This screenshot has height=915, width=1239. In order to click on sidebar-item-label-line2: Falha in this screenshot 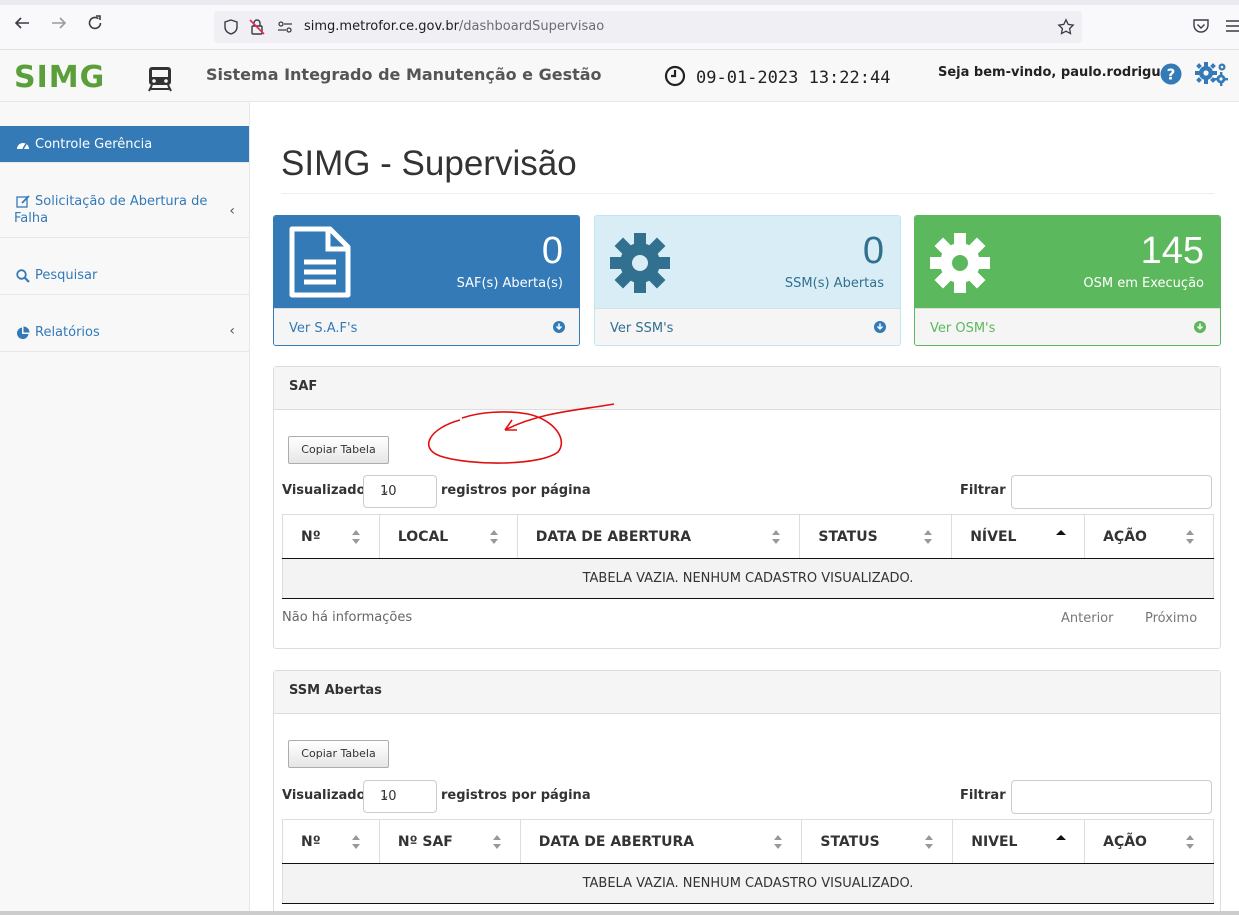, I will do `click(31, 218)`.